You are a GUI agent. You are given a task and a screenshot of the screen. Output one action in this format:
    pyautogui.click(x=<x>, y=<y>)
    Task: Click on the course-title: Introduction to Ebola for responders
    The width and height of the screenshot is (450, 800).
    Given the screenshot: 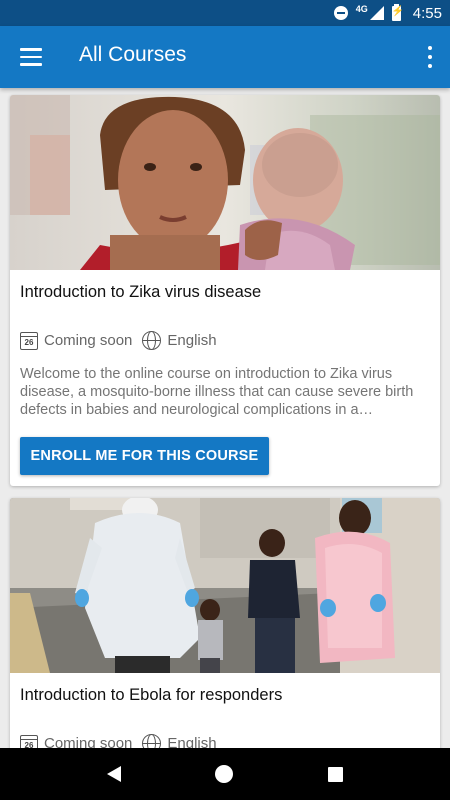 What is the action you would take?
    pyautogui.click(x=151, y=695)
    